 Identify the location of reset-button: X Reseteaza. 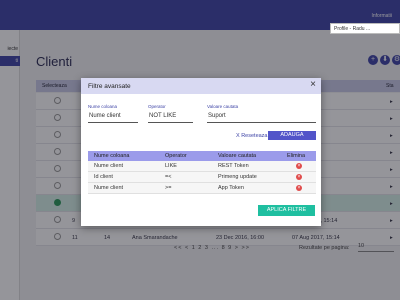
(252, 136).